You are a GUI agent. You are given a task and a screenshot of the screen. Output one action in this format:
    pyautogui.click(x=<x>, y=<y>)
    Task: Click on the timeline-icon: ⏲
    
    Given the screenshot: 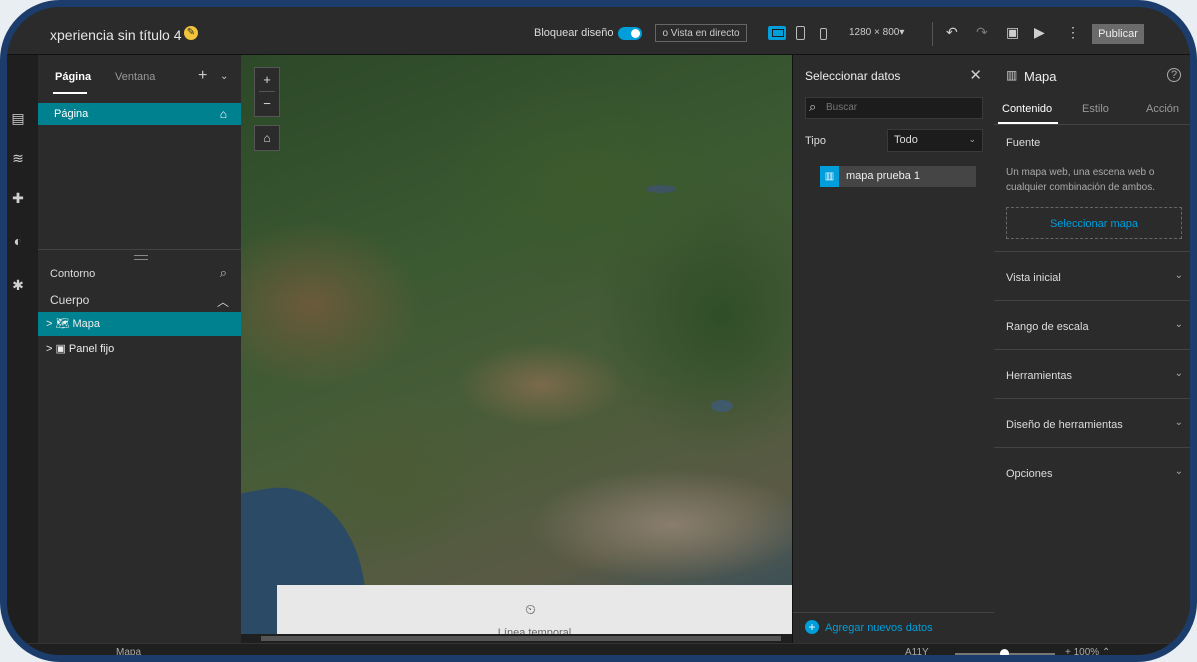 What is the action you would take?
    pyautogui.click(x=530, y=609)
    